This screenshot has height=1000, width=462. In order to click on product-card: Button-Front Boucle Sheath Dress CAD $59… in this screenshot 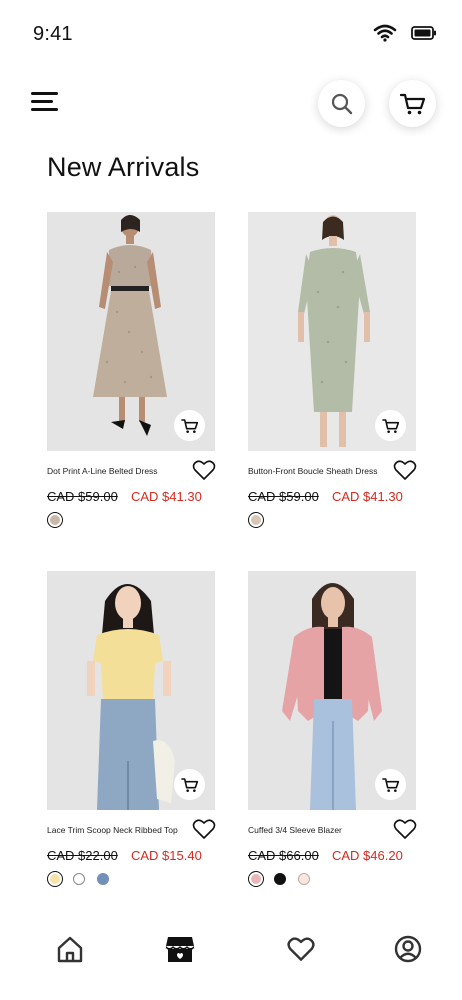, I will do `click(332, 370)`.